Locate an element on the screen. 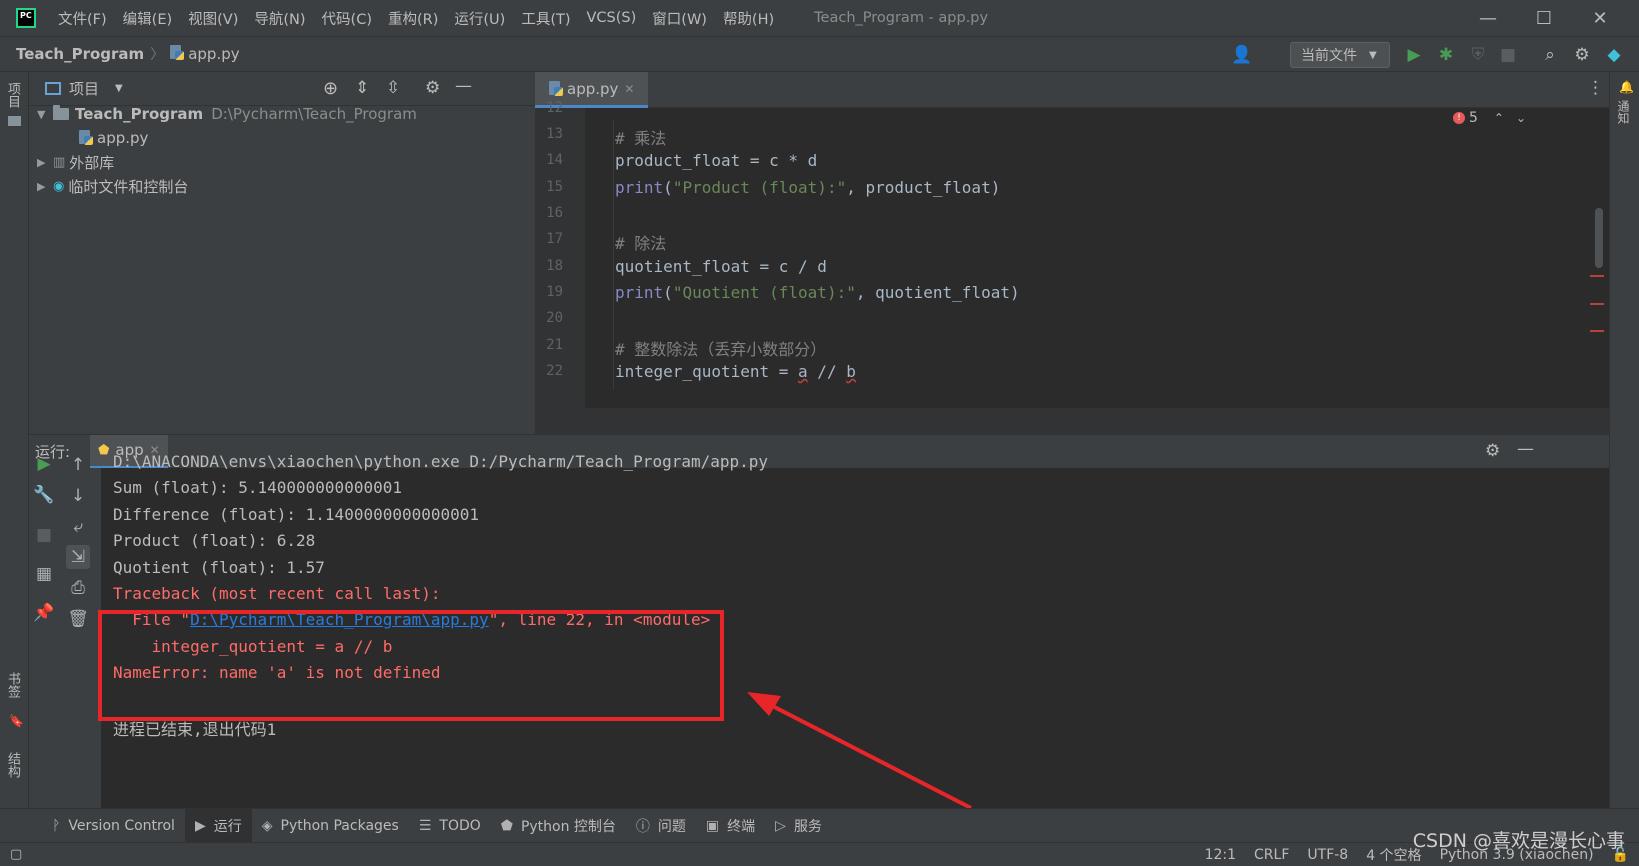 The width and height of the screenshot is (1639, 866). project-tool-tab: 项目 is located at coordinates (12, 95).